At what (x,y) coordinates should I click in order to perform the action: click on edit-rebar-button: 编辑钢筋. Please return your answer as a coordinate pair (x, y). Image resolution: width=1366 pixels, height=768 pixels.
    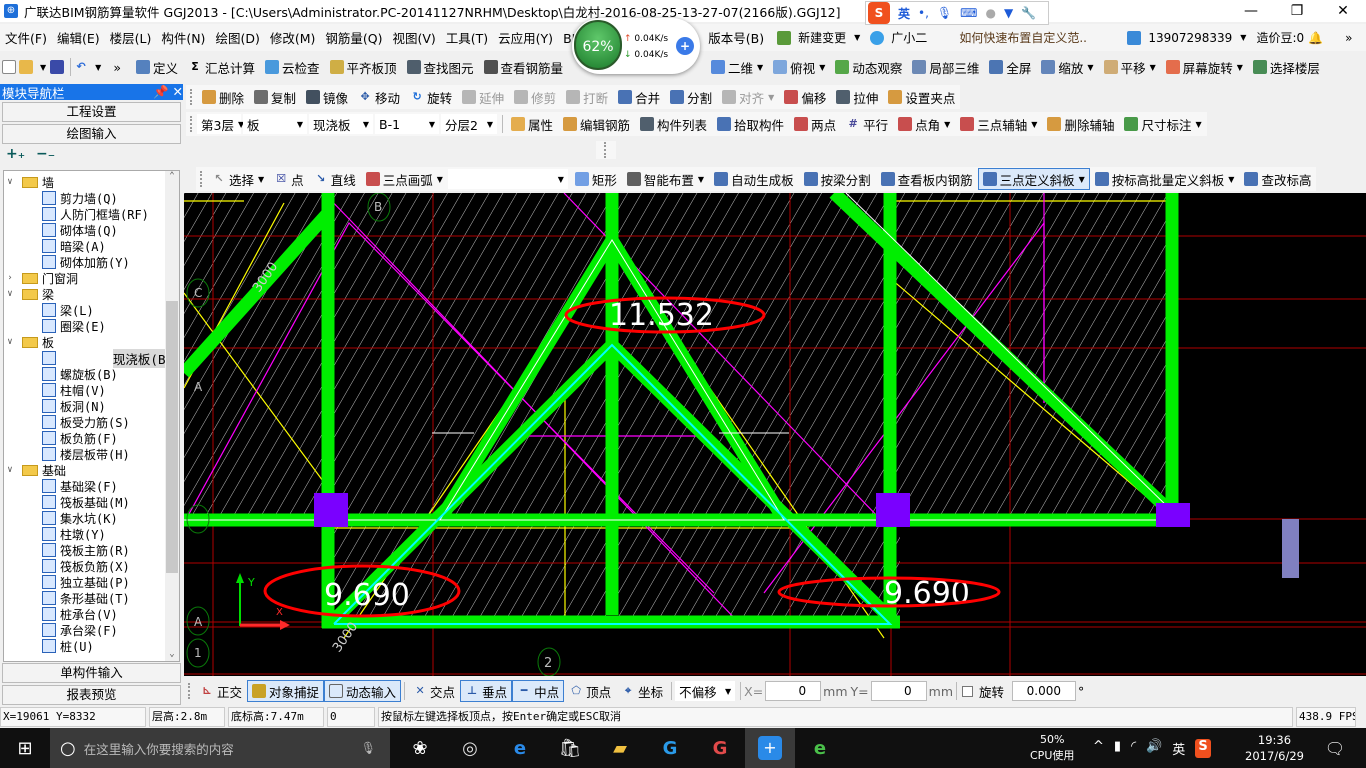
    Looking at the image, I should click on (596, 124).